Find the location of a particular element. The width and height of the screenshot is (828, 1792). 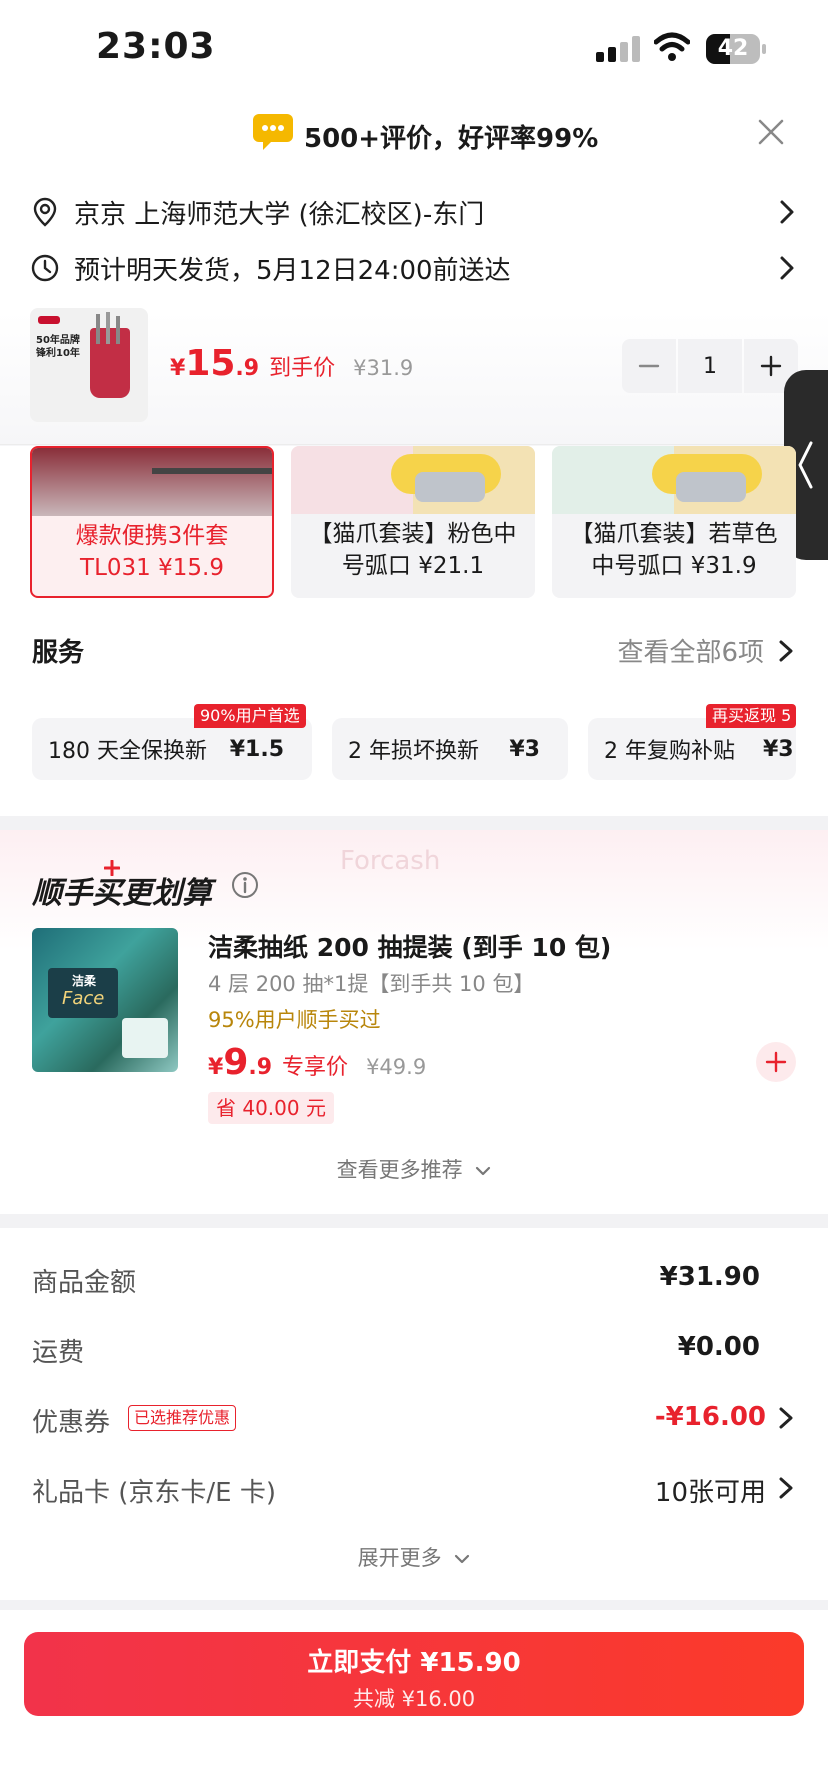

recommend-product-spec: 4 层 200 抽*1提【到手共 10 包】 is located at coordinates (371, 984).